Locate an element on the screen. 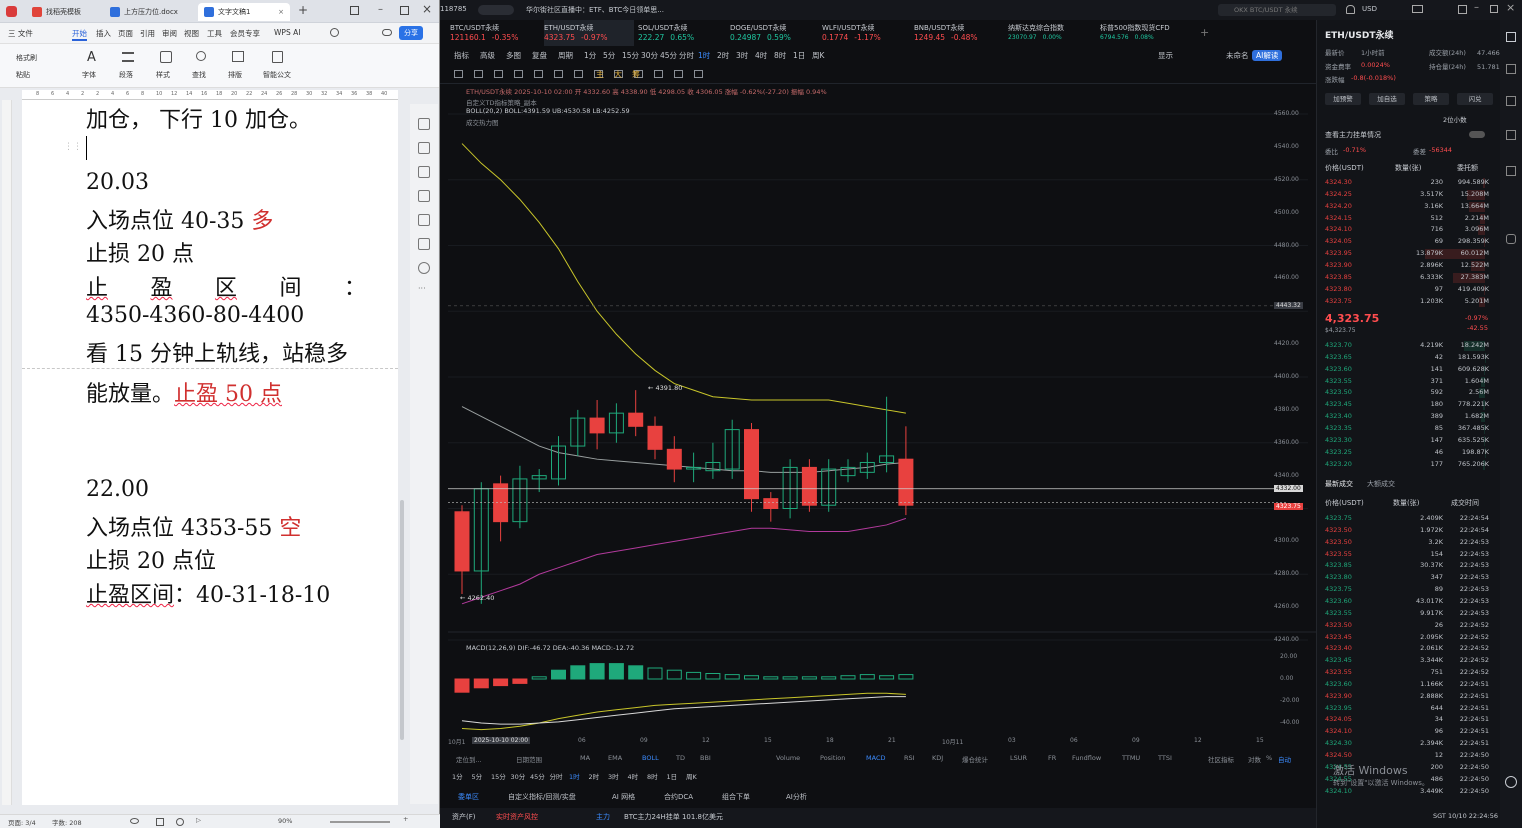  menu-insert: 插入 is located at coordinates (103, 33).